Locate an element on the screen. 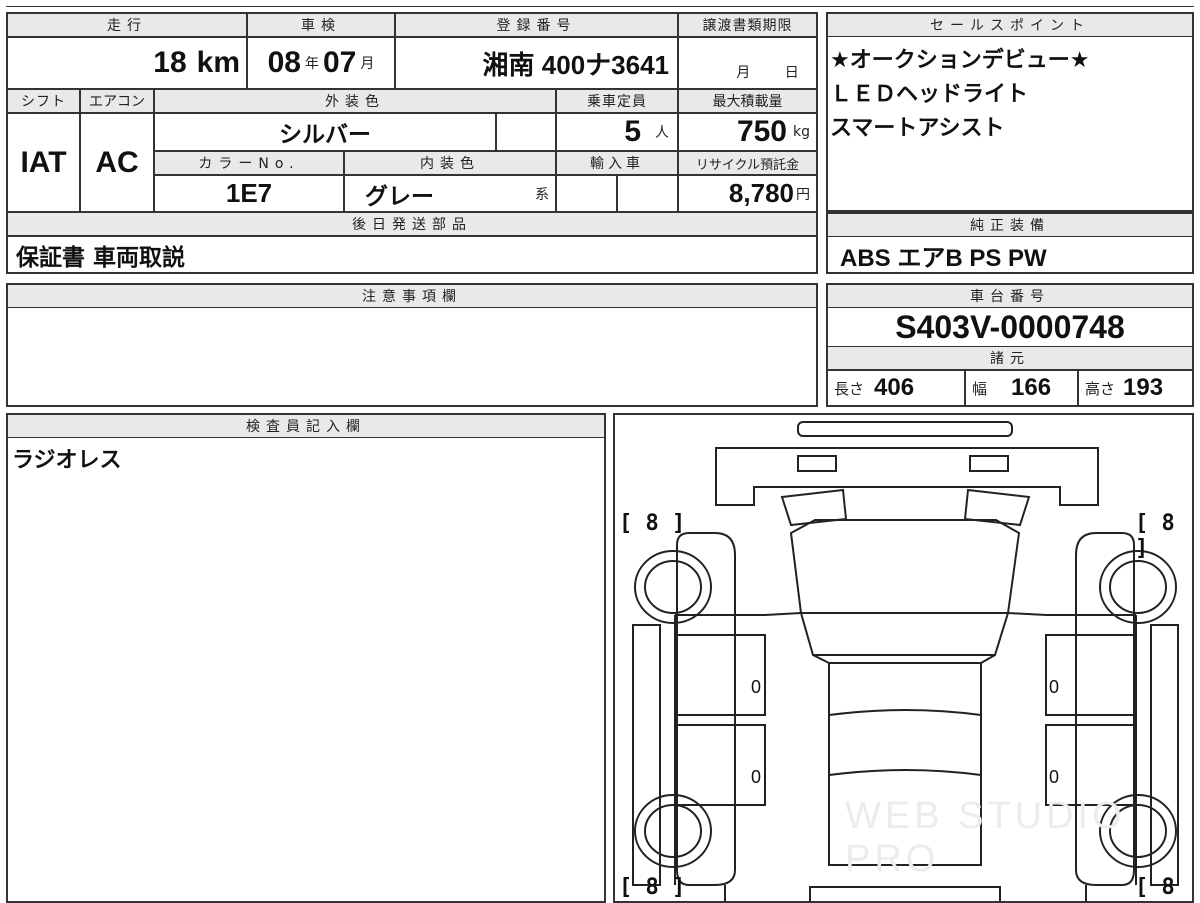  mileage-value: 18 is located at coordinates (170, 62).